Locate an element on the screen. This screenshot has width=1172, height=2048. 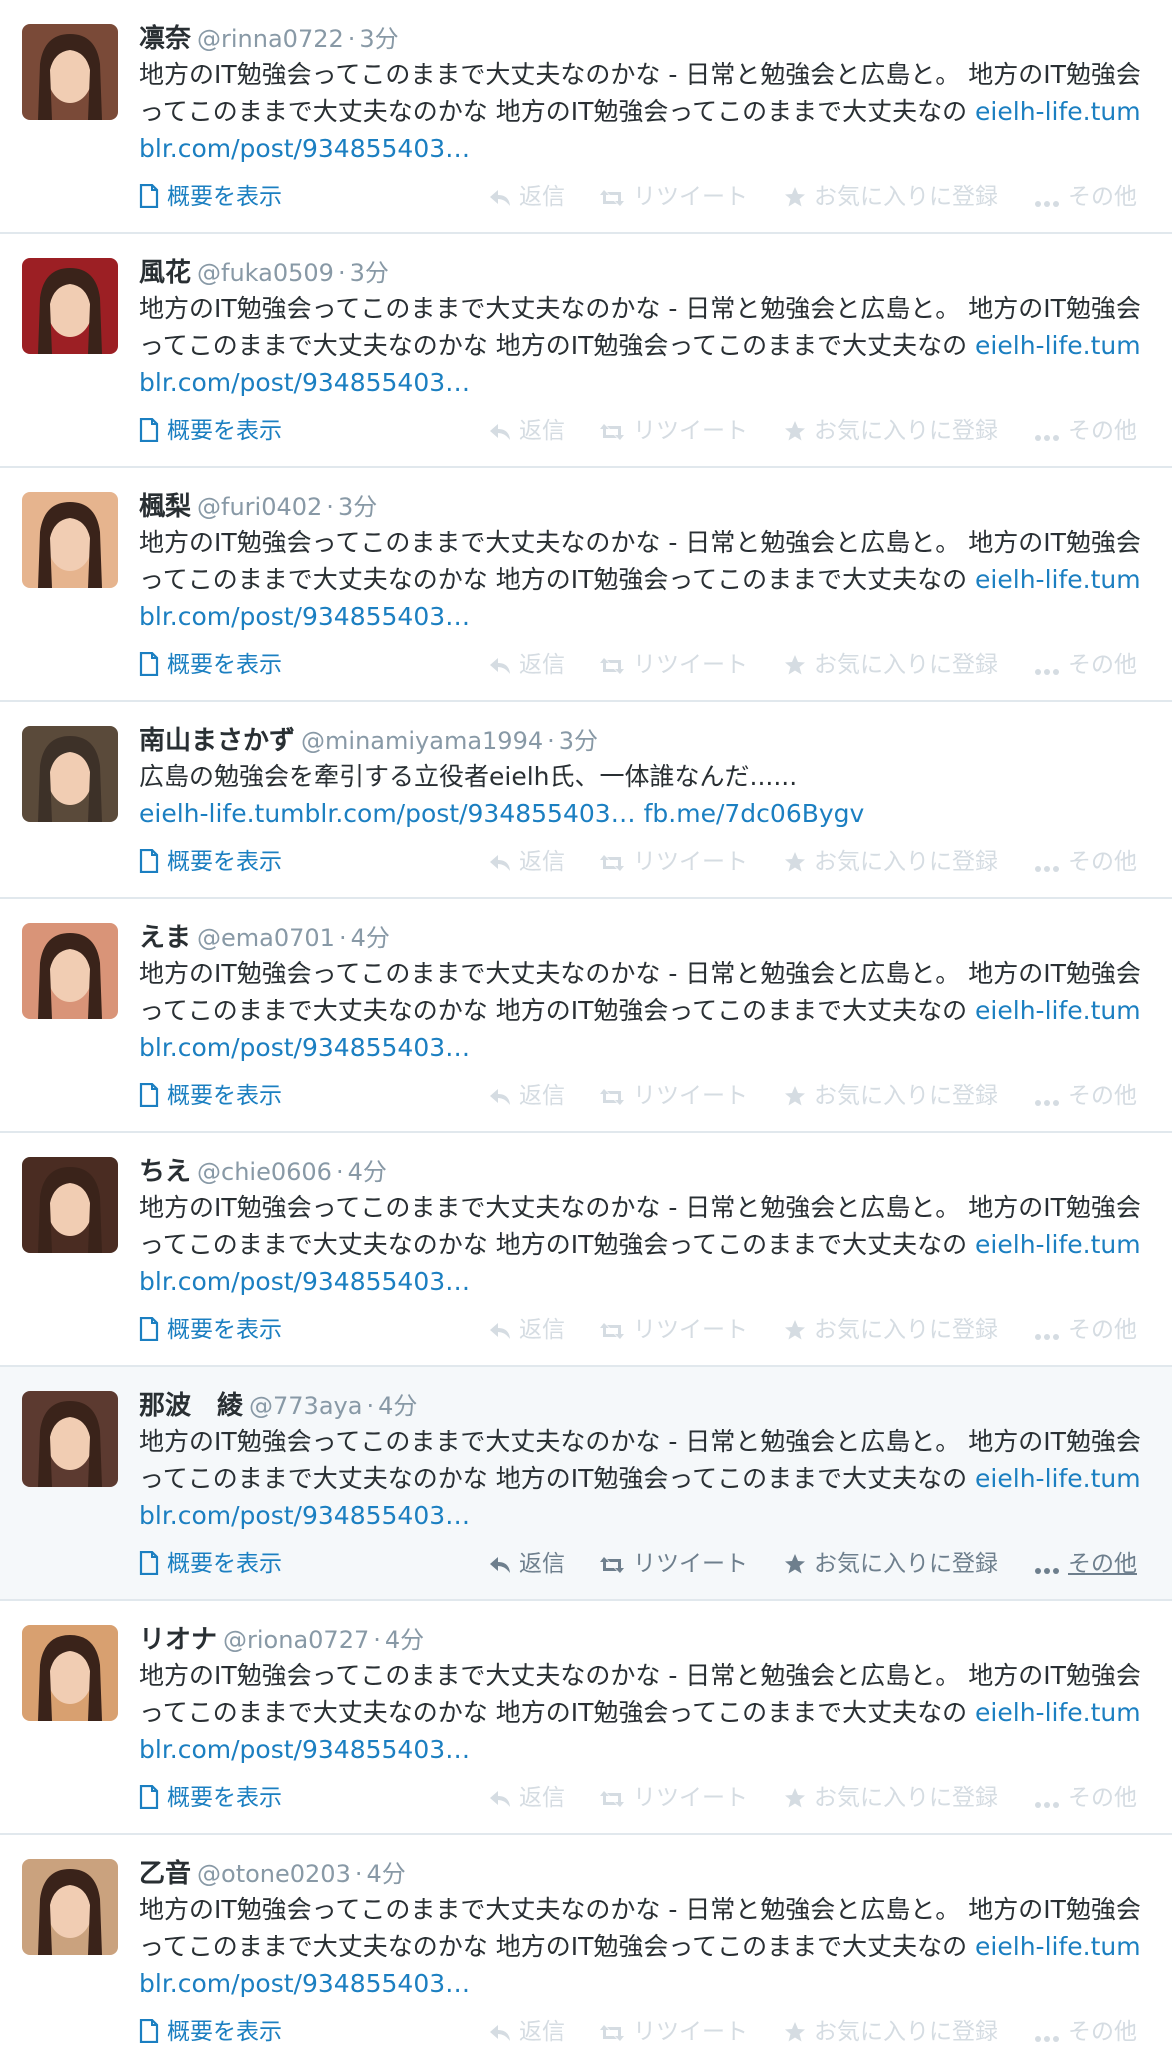
author-name: 乙音 is located at coordinates (165, 1874).